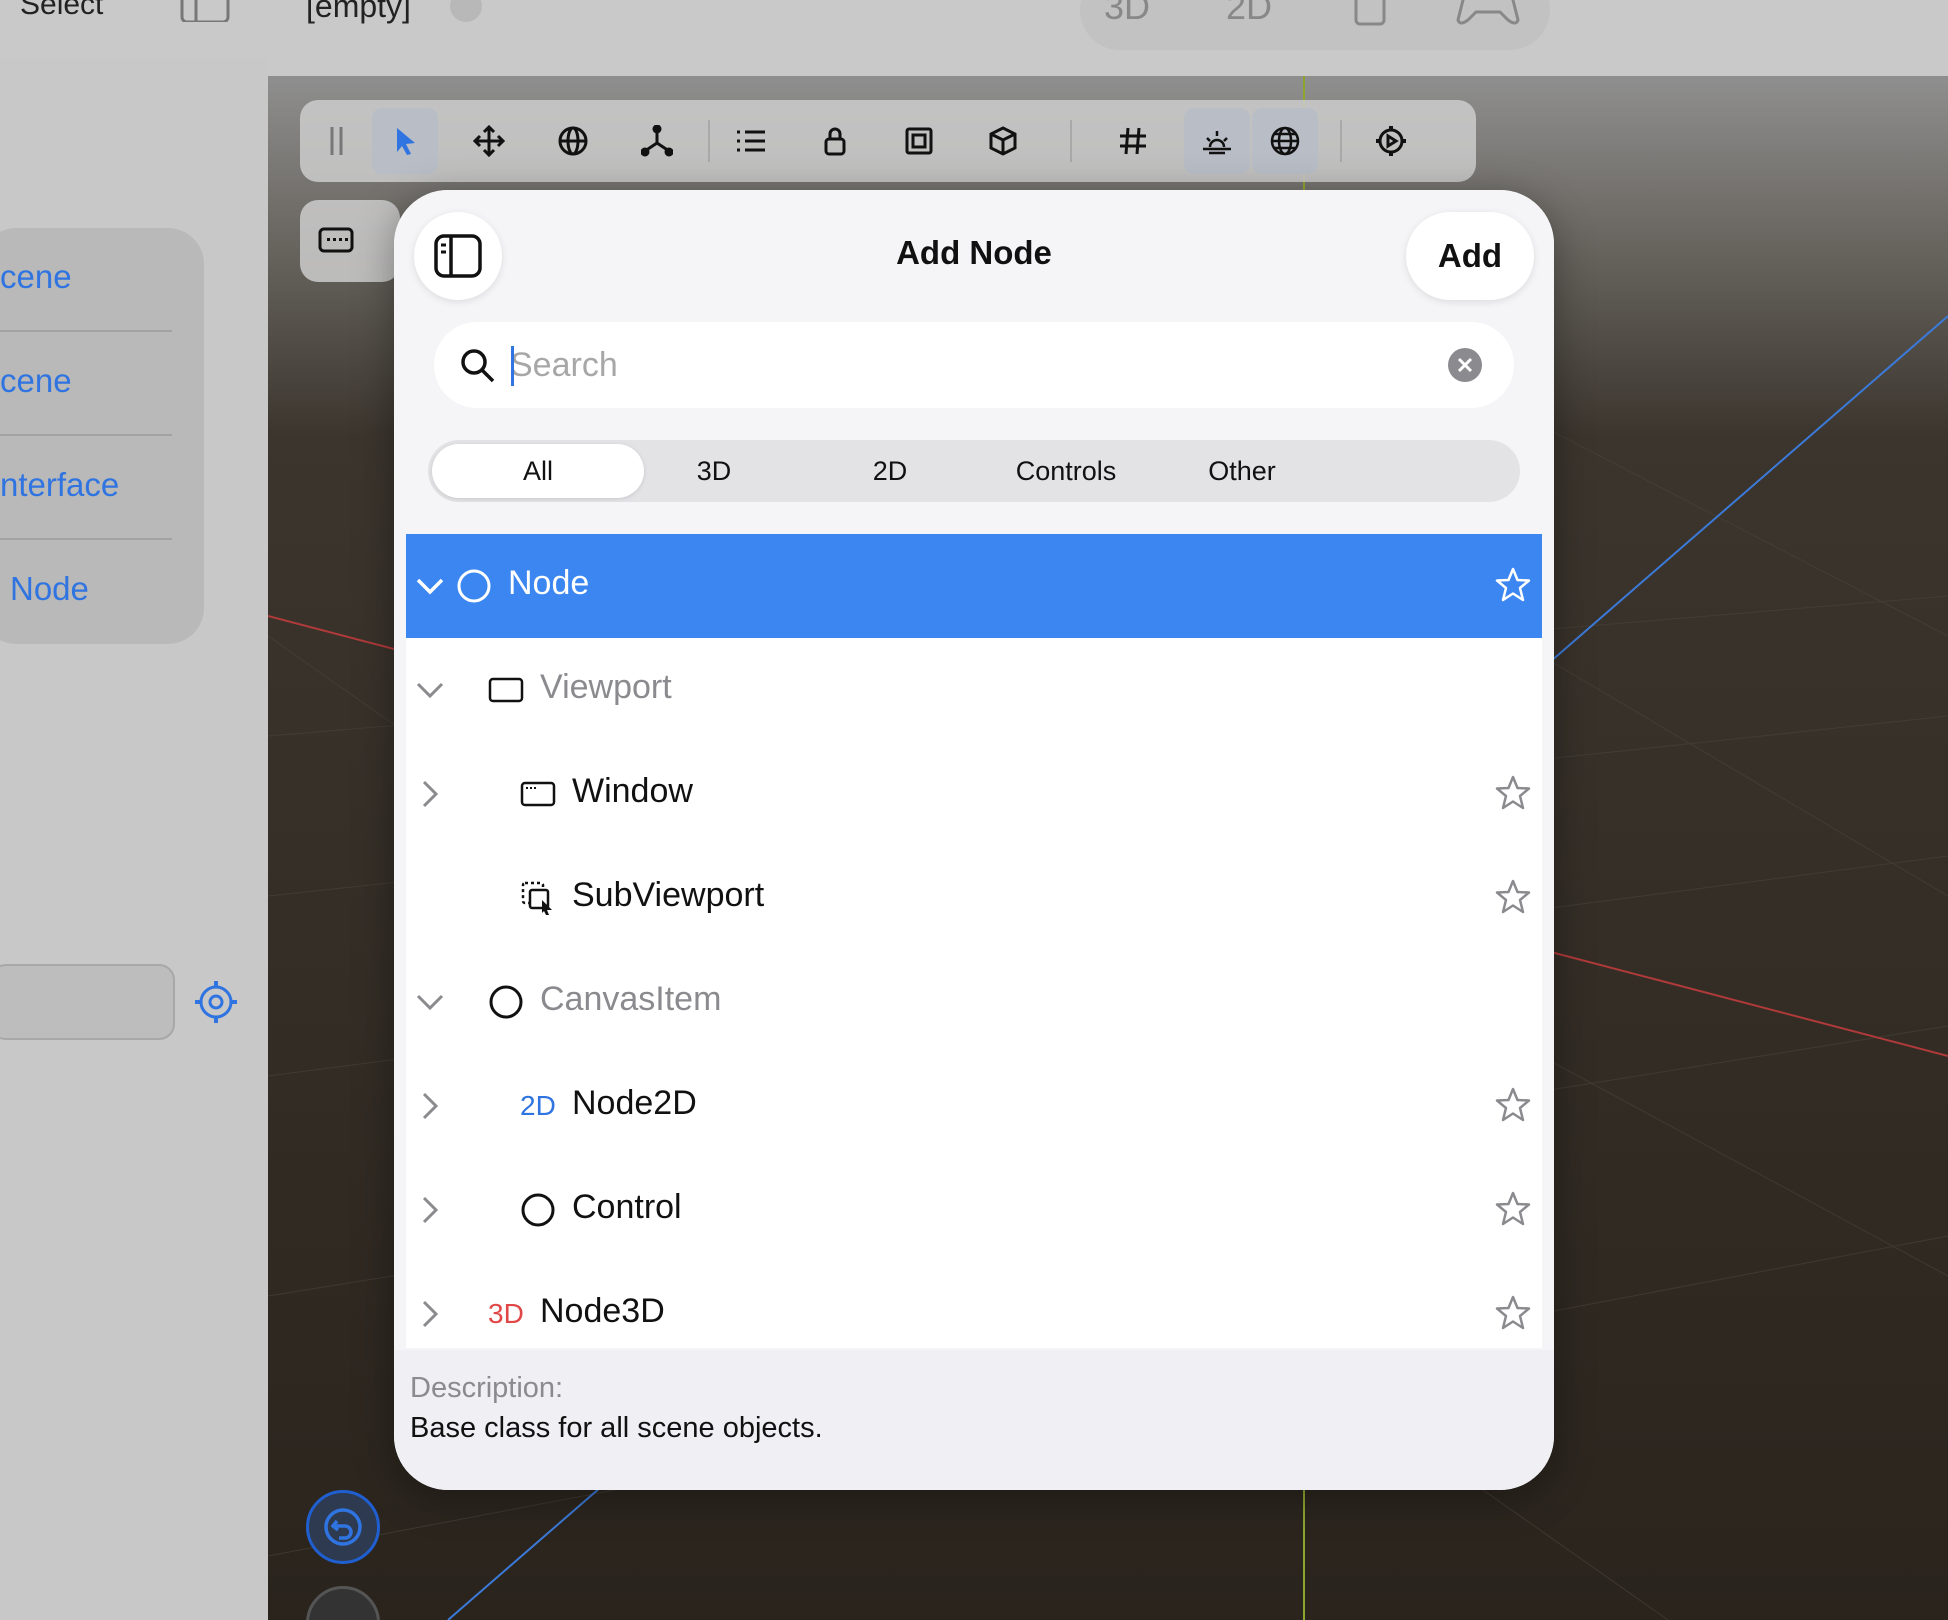 The image size is (1948, 1620). What do you see at coordinates (487, 1388) in the screenshot?
I see `description-label: Description:` at bounding box center [487, 1388].